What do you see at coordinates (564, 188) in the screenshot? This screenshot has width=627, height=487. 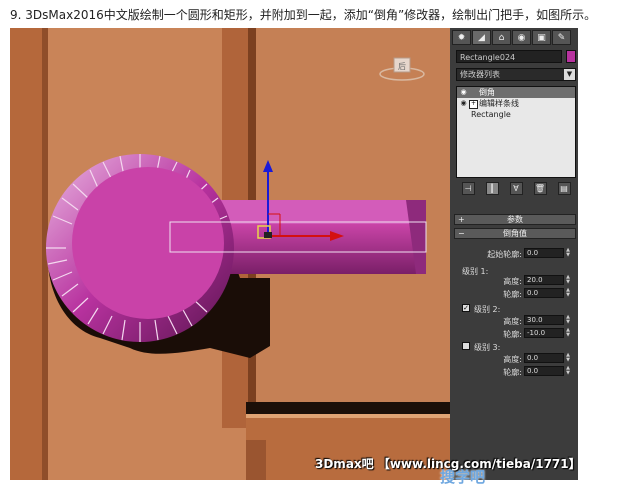 I see `configure-sets-icon: ▤` at bounding box center [564, 188].